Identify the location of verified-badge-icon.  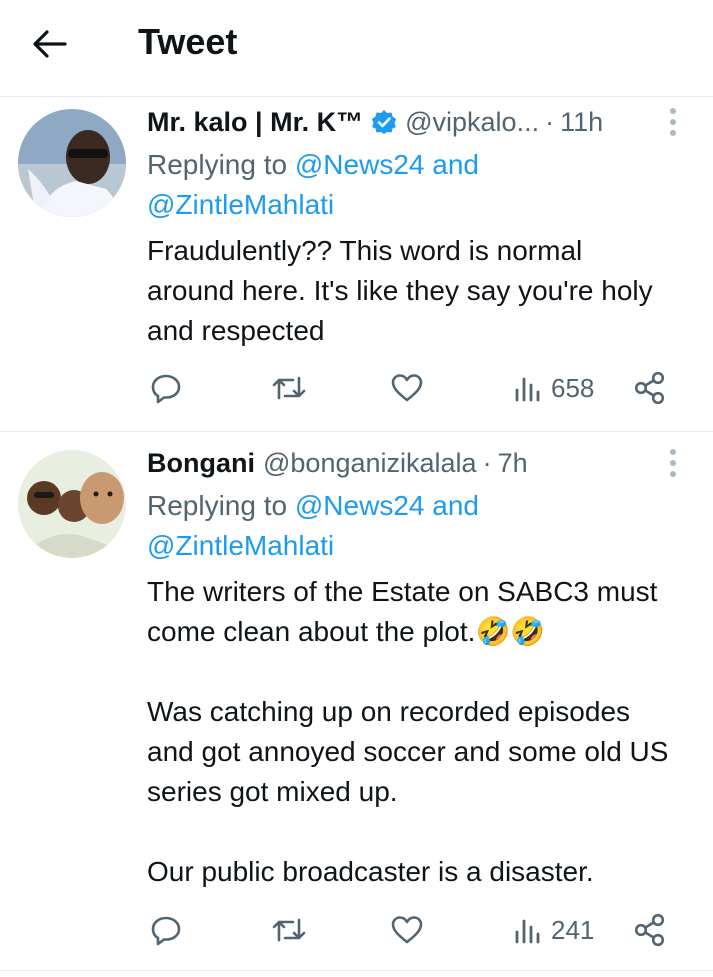
(384, 122).